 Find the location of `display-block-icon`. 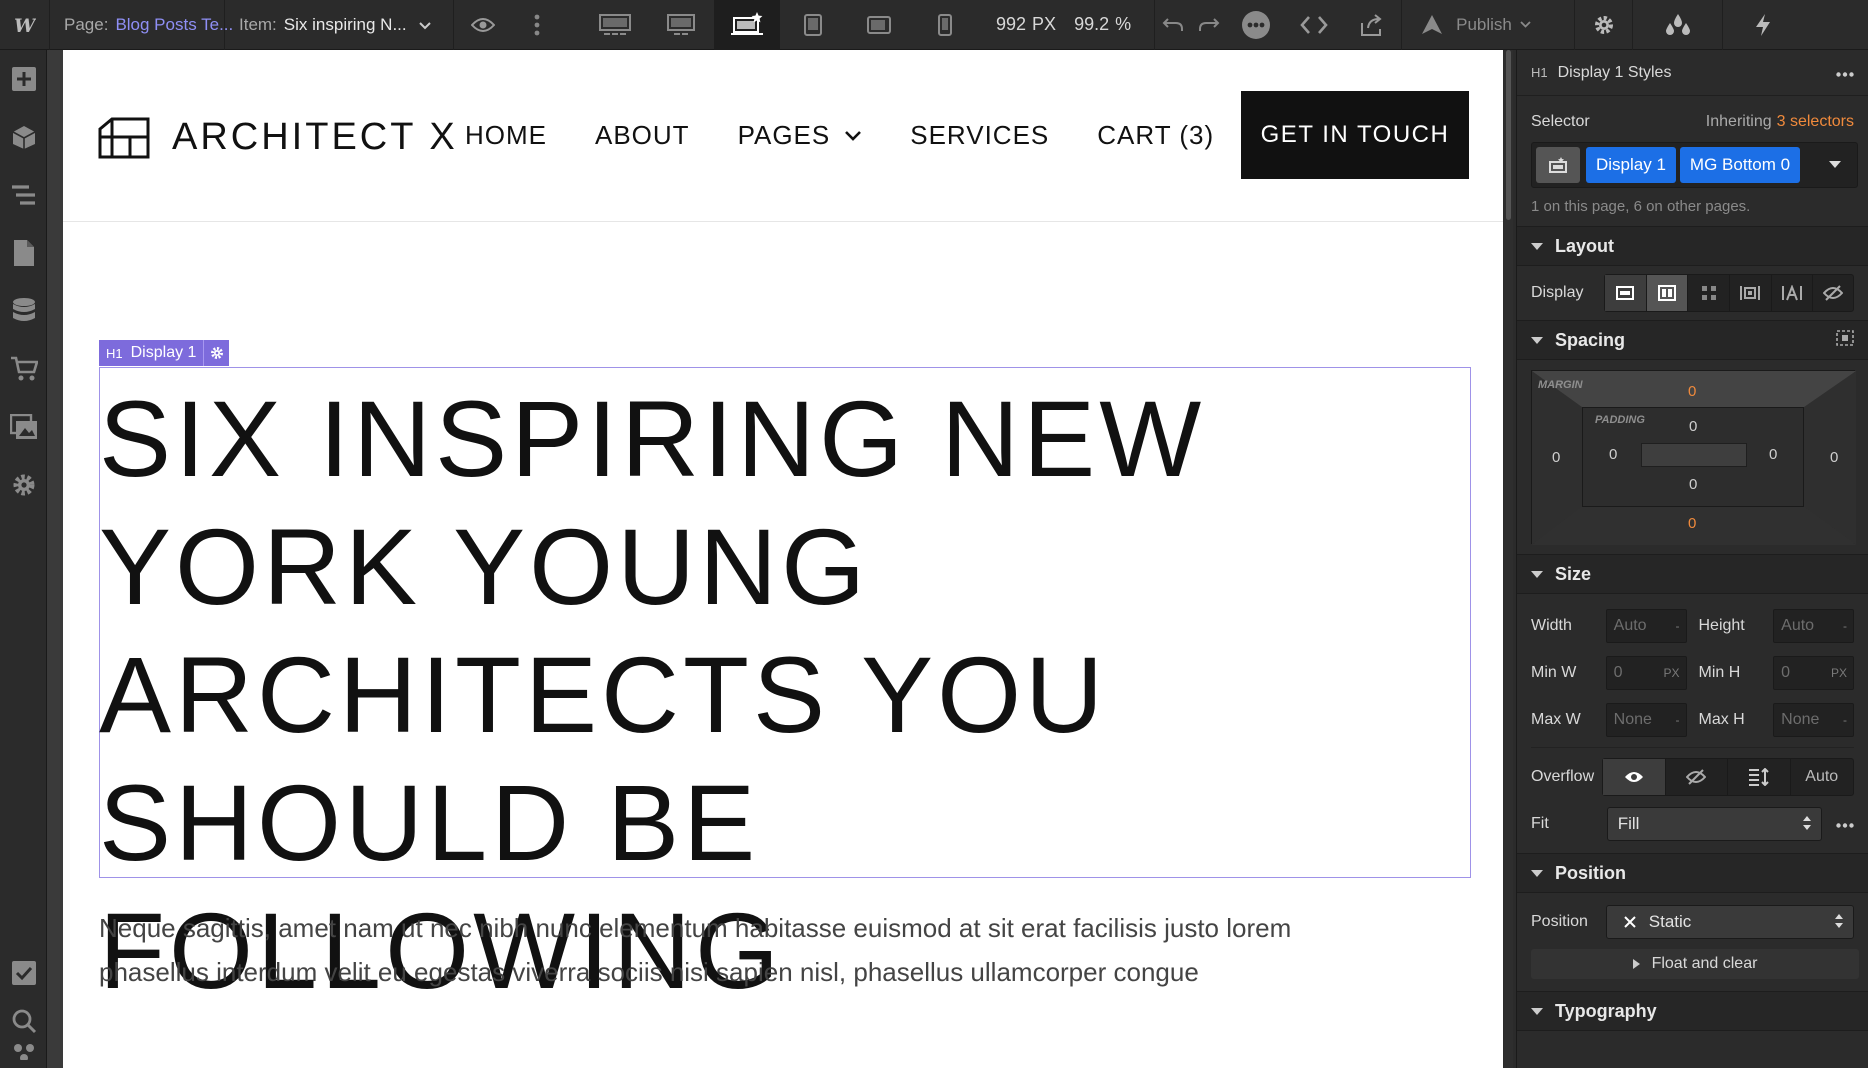

display-block-icon is located at coordinates (1626, 293).